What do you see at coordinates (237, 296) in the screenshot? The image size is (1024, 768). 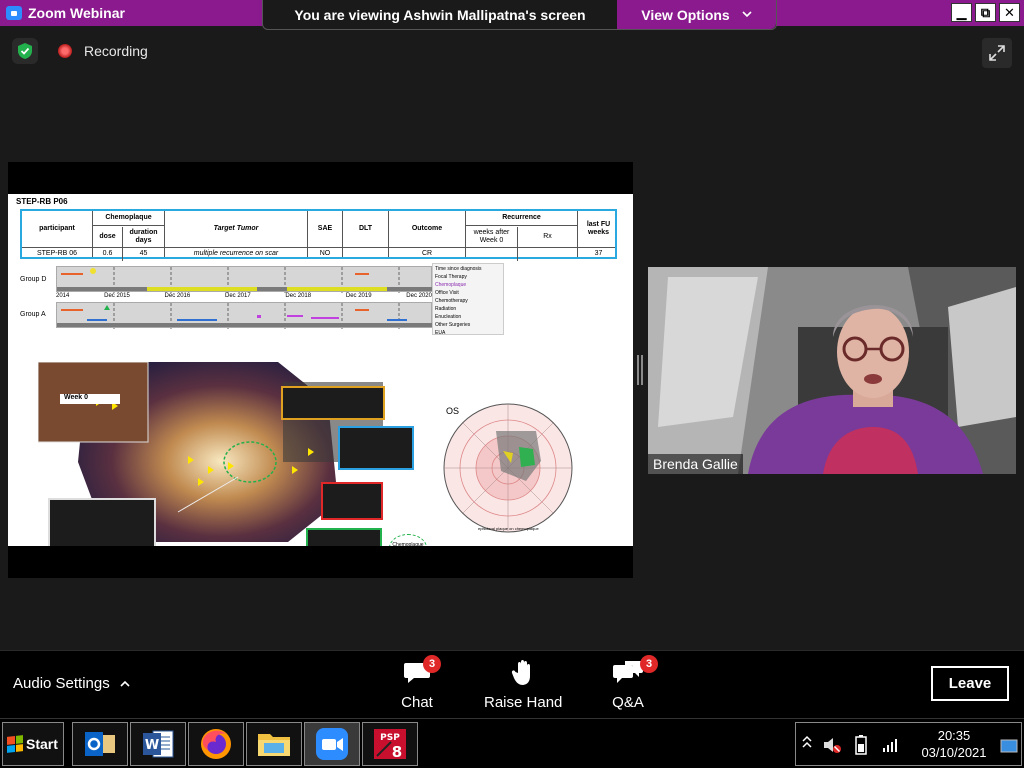 I see `axis-tick: Dec 2017` at bounding box center [237, 296].